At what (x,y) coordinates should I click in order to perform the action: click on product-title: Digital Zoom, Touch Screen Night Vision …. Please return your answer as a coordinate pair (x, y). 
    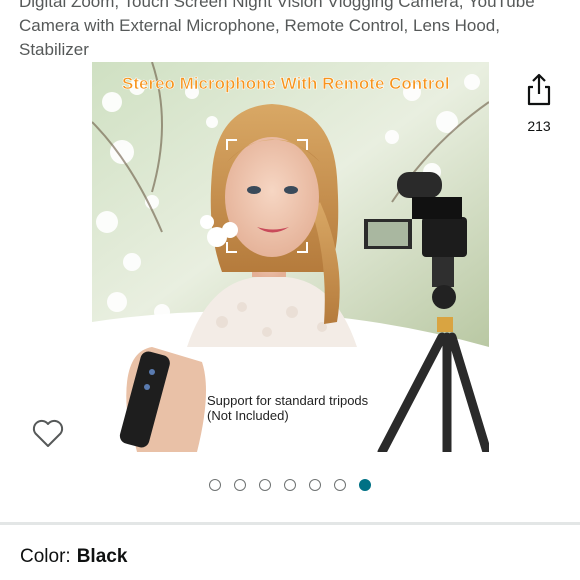
    Looking at the image, I should click on (277, 29).